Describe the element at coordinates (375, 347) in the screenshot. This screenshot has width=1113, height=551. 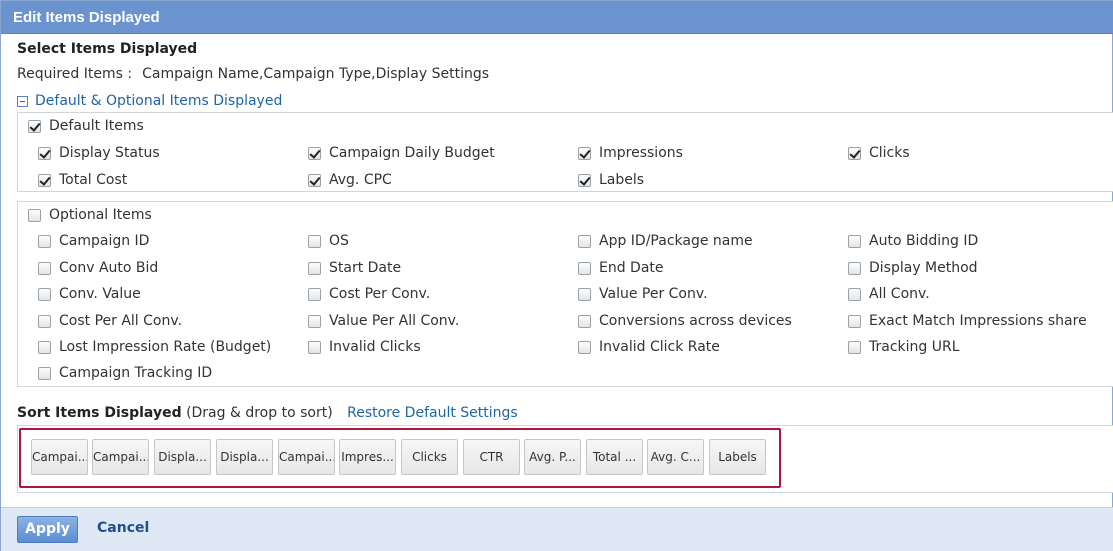
I see `checkbox-label: Invalid Clicks` at that location.